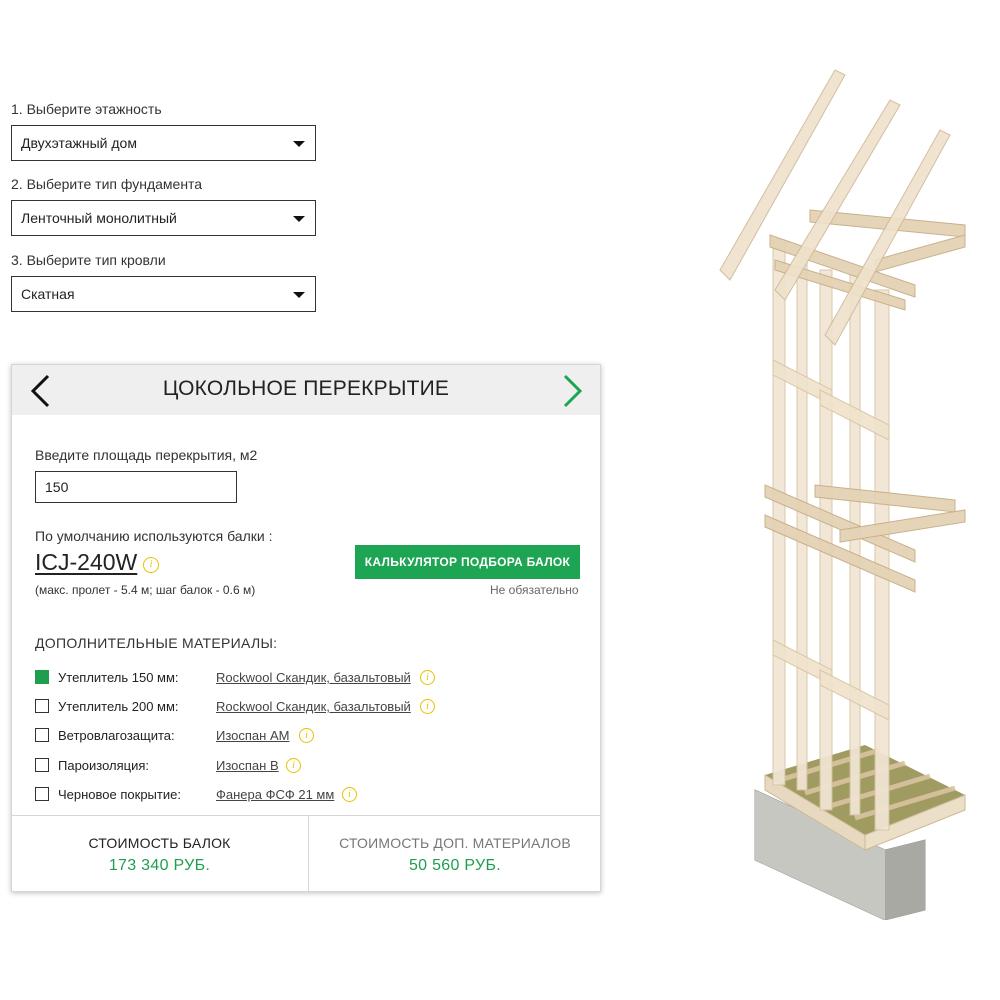 This screenshot has height=1000, width=1000. I want to click on material-name: Утеплитель 200 мм:, so click(118, 706).